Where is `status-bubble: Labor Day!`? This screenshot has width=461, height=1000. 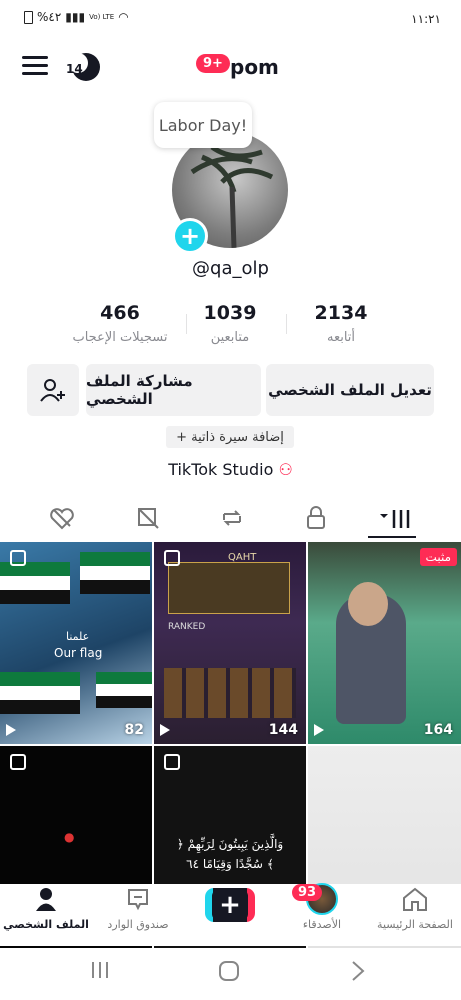
status-bubble: Labor Day! is located at coordinates (203, 125).